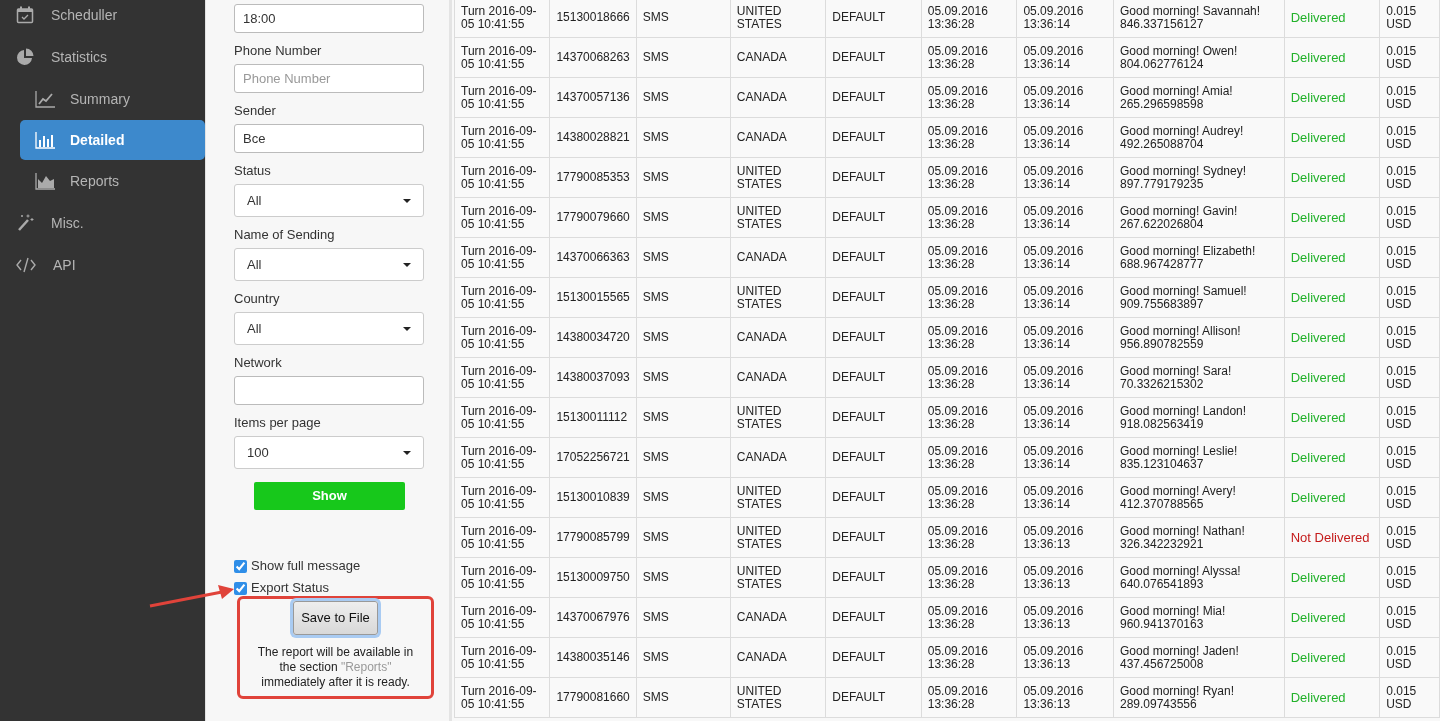  Describe the element at coordinates (1199, 337) in the screenshot. I see `table-cell: Good morning! Allison! 956.890782559` at that location.